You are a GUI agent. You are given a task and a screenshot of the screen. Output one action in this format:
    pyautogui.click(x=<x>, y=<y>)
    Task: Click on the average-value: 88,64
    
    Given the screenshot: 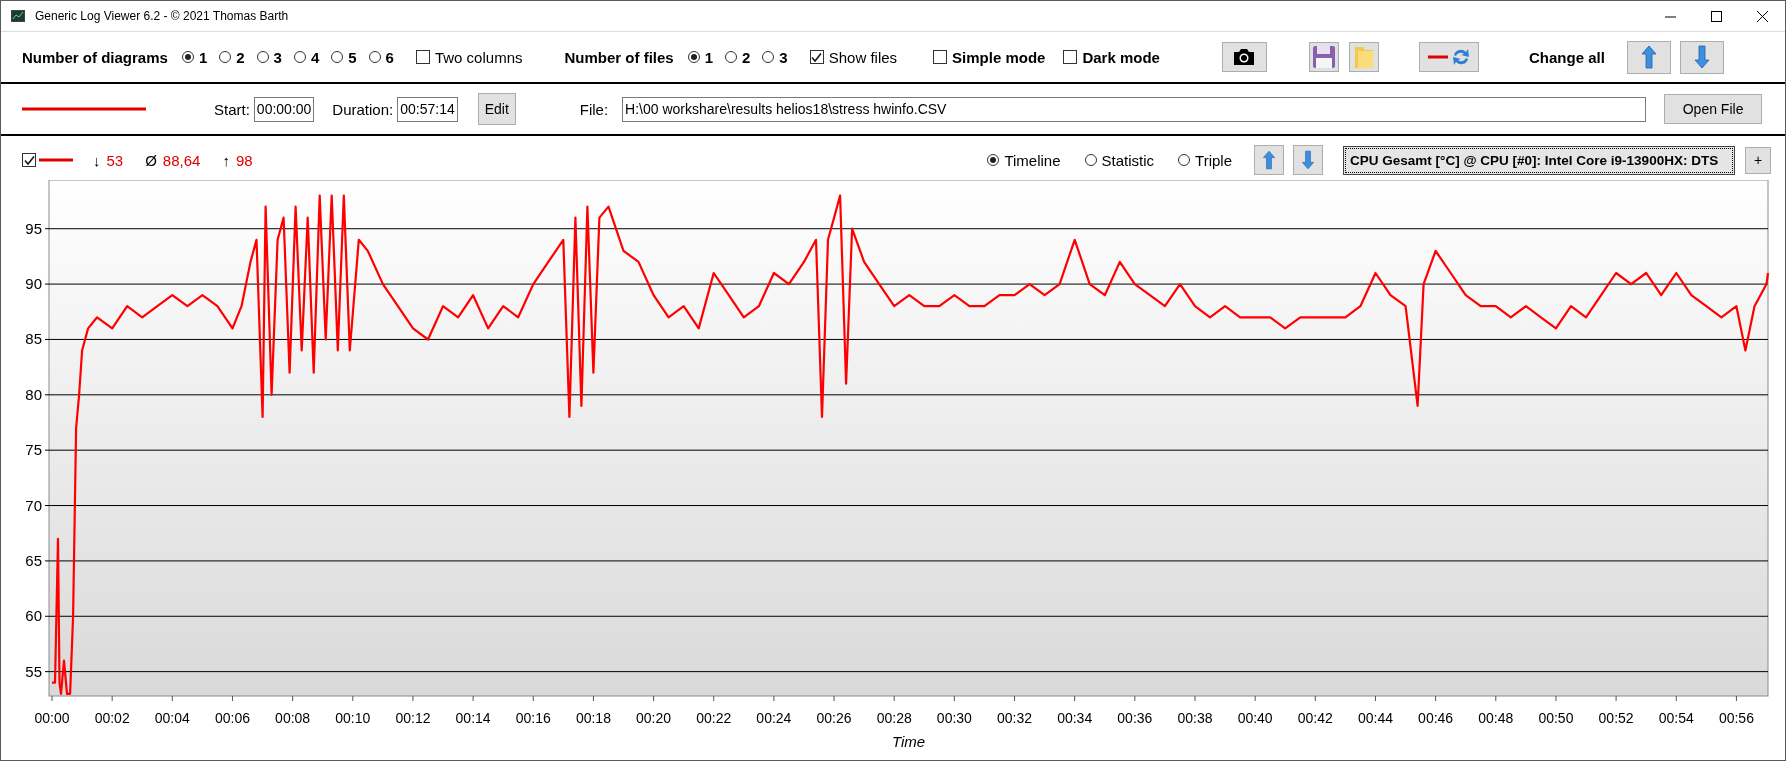 What is the action you would take?
    pyautogui.click(x=181, y=160)
    